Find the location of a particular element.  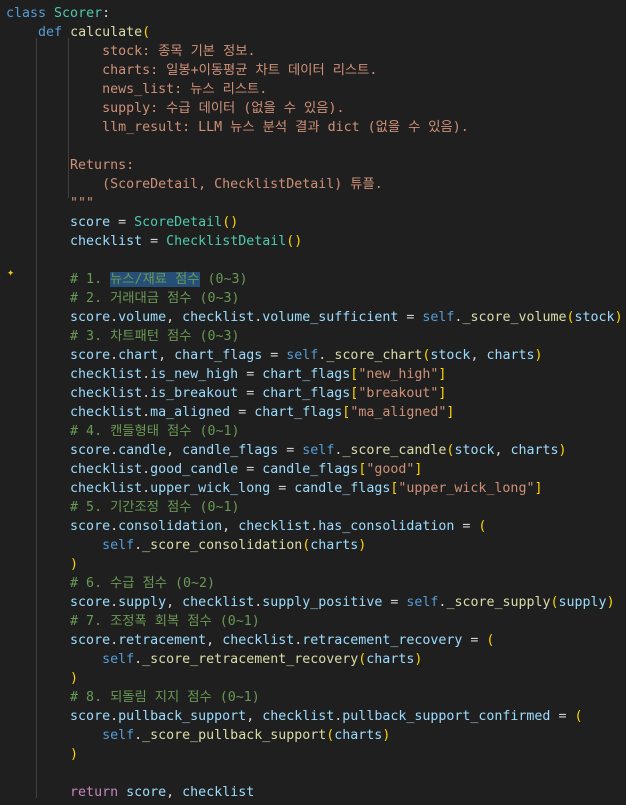

code-line: def calculate( is located at coordinates (78, 32).